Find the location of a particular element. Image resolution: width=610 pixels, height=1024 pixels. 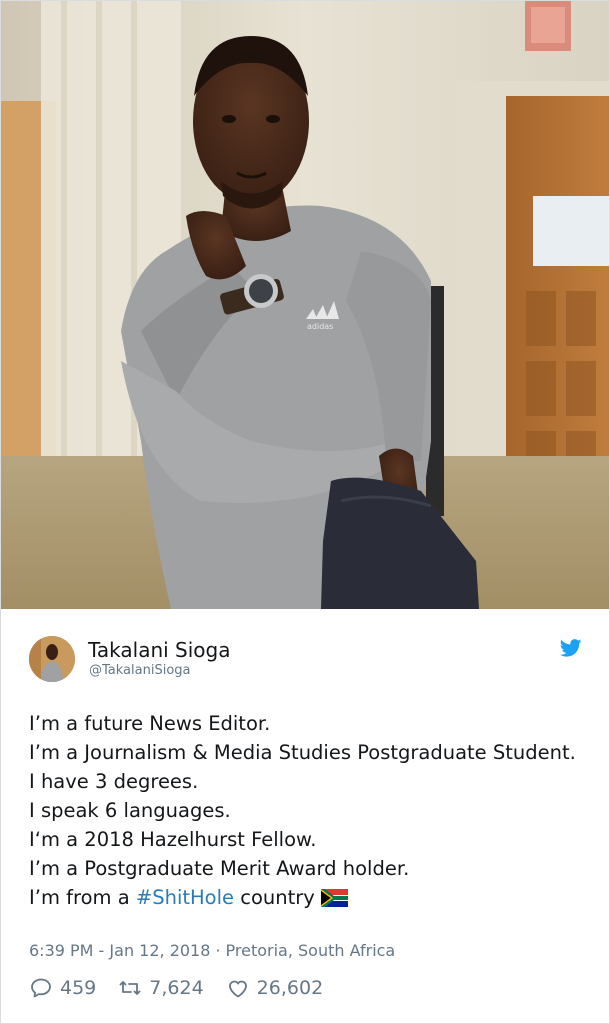

author-name: Takalani Sioga is located at coordinates (159, 650).